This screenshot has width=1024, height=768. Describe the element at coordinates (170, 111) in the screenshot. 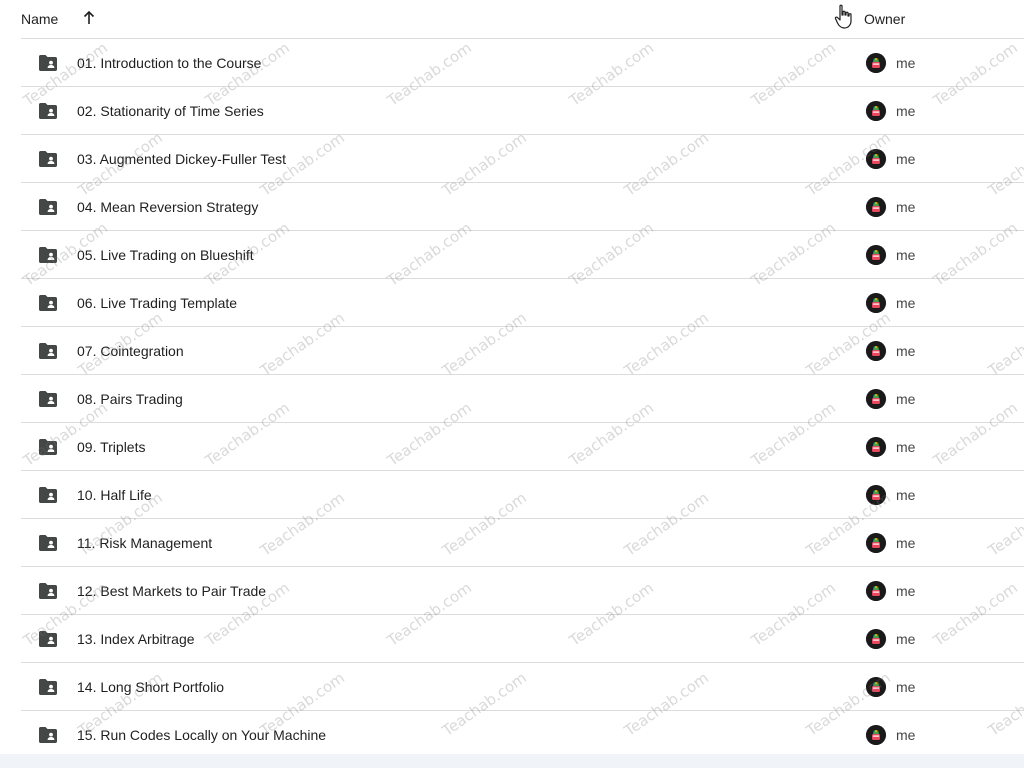

I see `file-name: 02. Stationarity of Time Series` at that location.